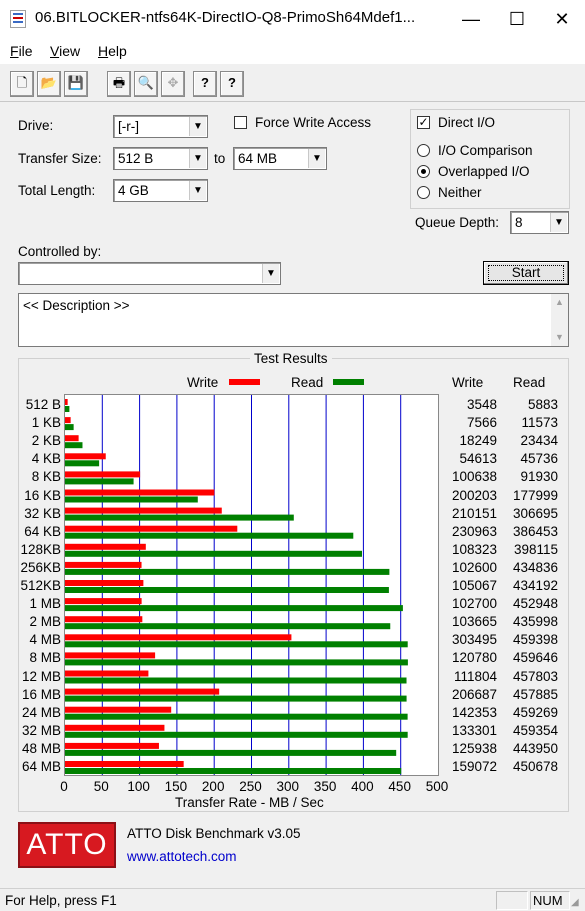  What do you see at coordinates (423, 192) in the screenshot?
I see `neither-radio` at bounding box center [423, 192].